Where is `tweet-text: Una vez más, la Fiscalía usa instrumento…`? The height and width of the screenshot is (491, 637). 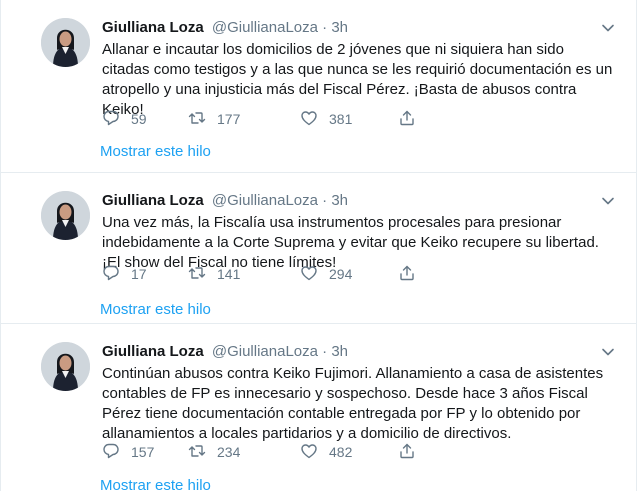
tweet-text: Una vez más, la Fiscalía usa instrumento… is located at coordinates (350, 242).